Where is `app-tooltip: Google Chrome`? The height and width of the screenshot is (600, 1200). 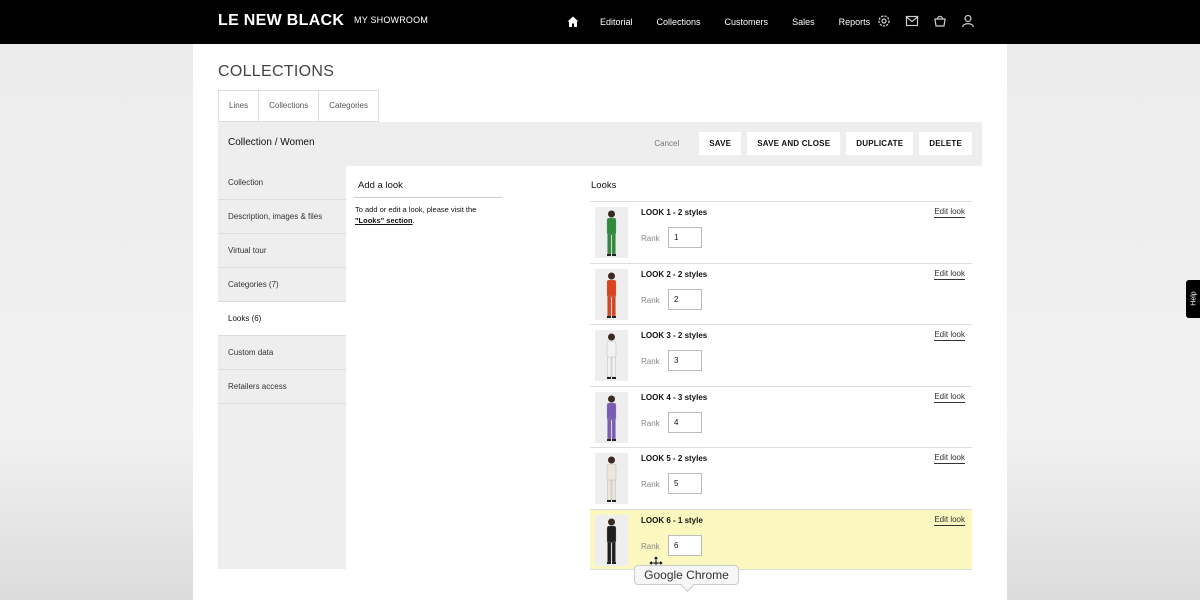 app-tooltip: Google Chrome is located at coordinates (686, 575).